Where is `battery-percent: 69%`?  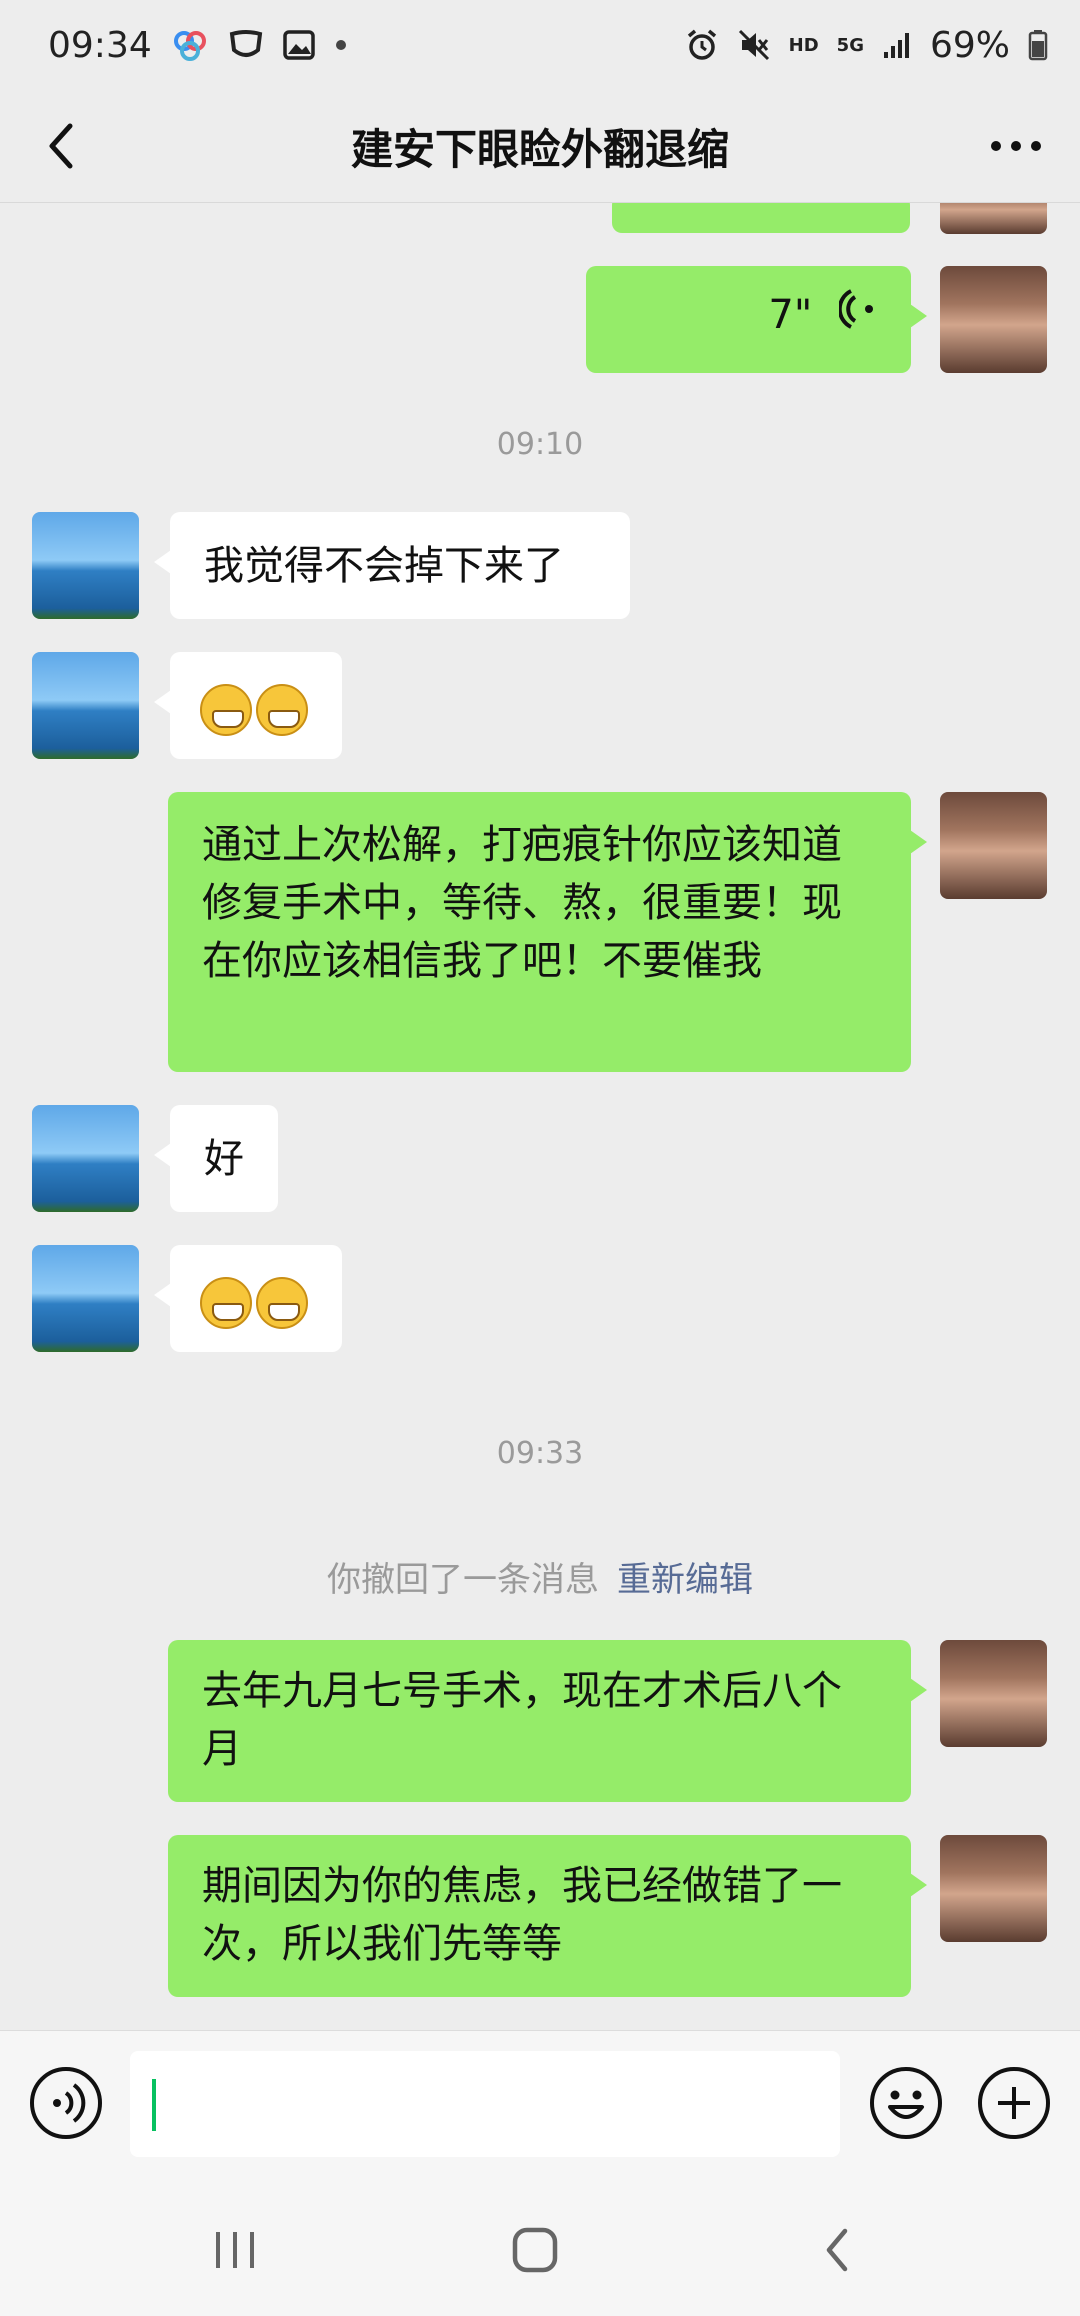 battery-percent: 69% is located at coordinates (969, 45).